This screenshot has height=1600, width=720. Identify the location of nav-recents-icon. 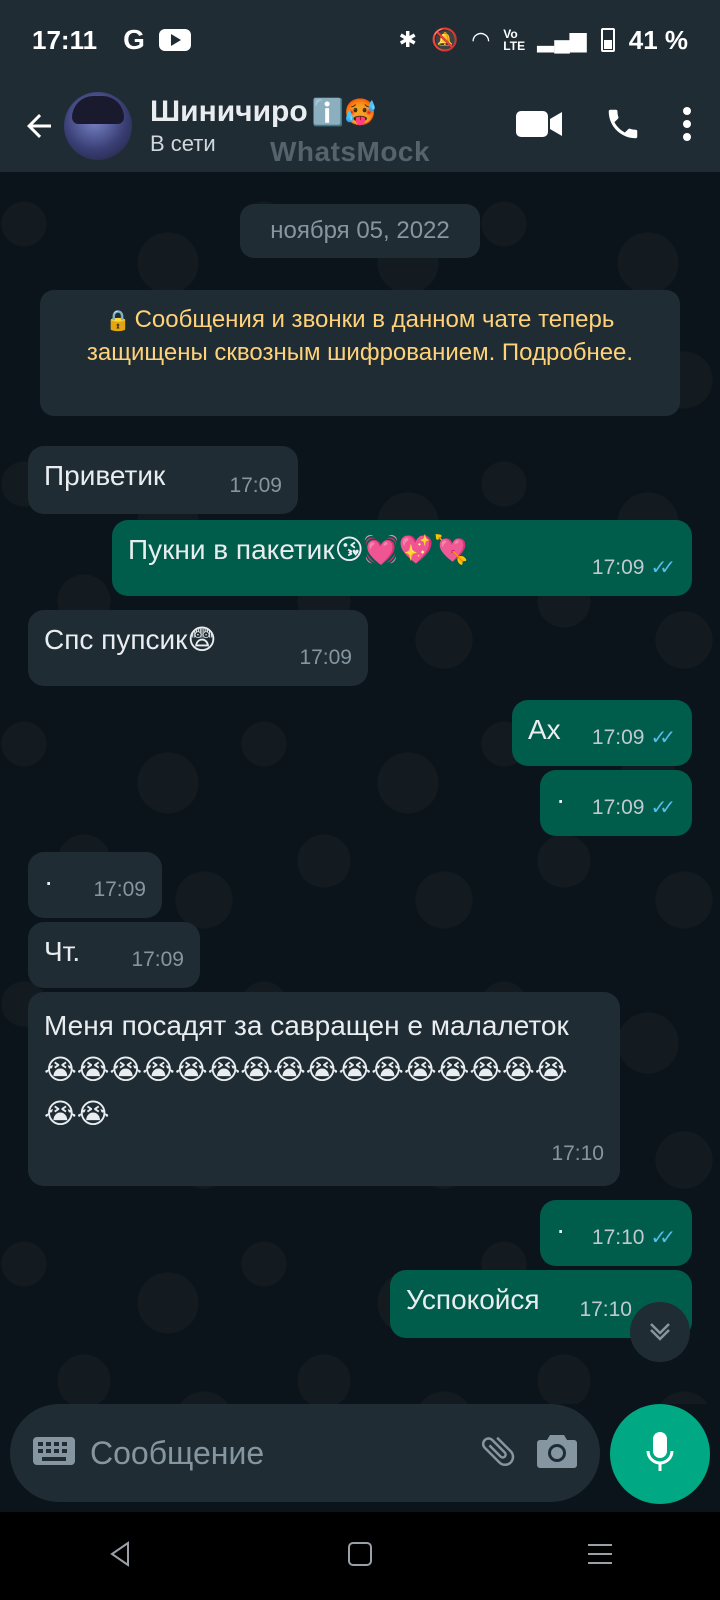
(600, 1556).